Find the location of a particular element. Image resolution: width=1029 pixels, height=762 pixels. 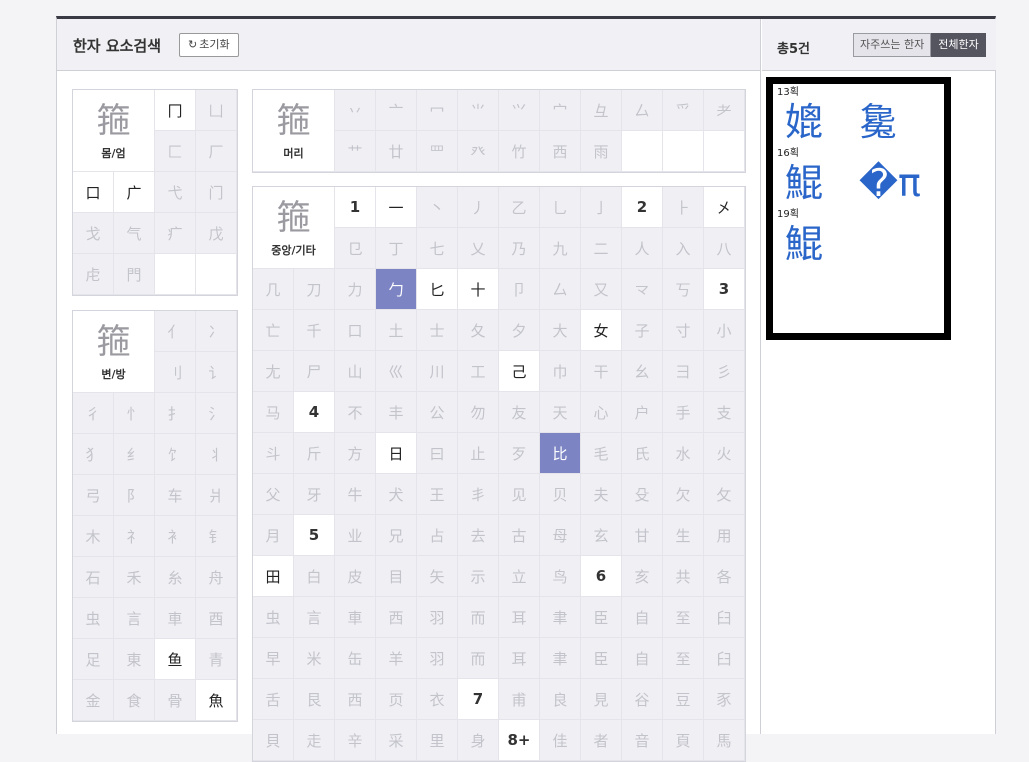

component-cell: 友 is located at coordinates (519, 412).